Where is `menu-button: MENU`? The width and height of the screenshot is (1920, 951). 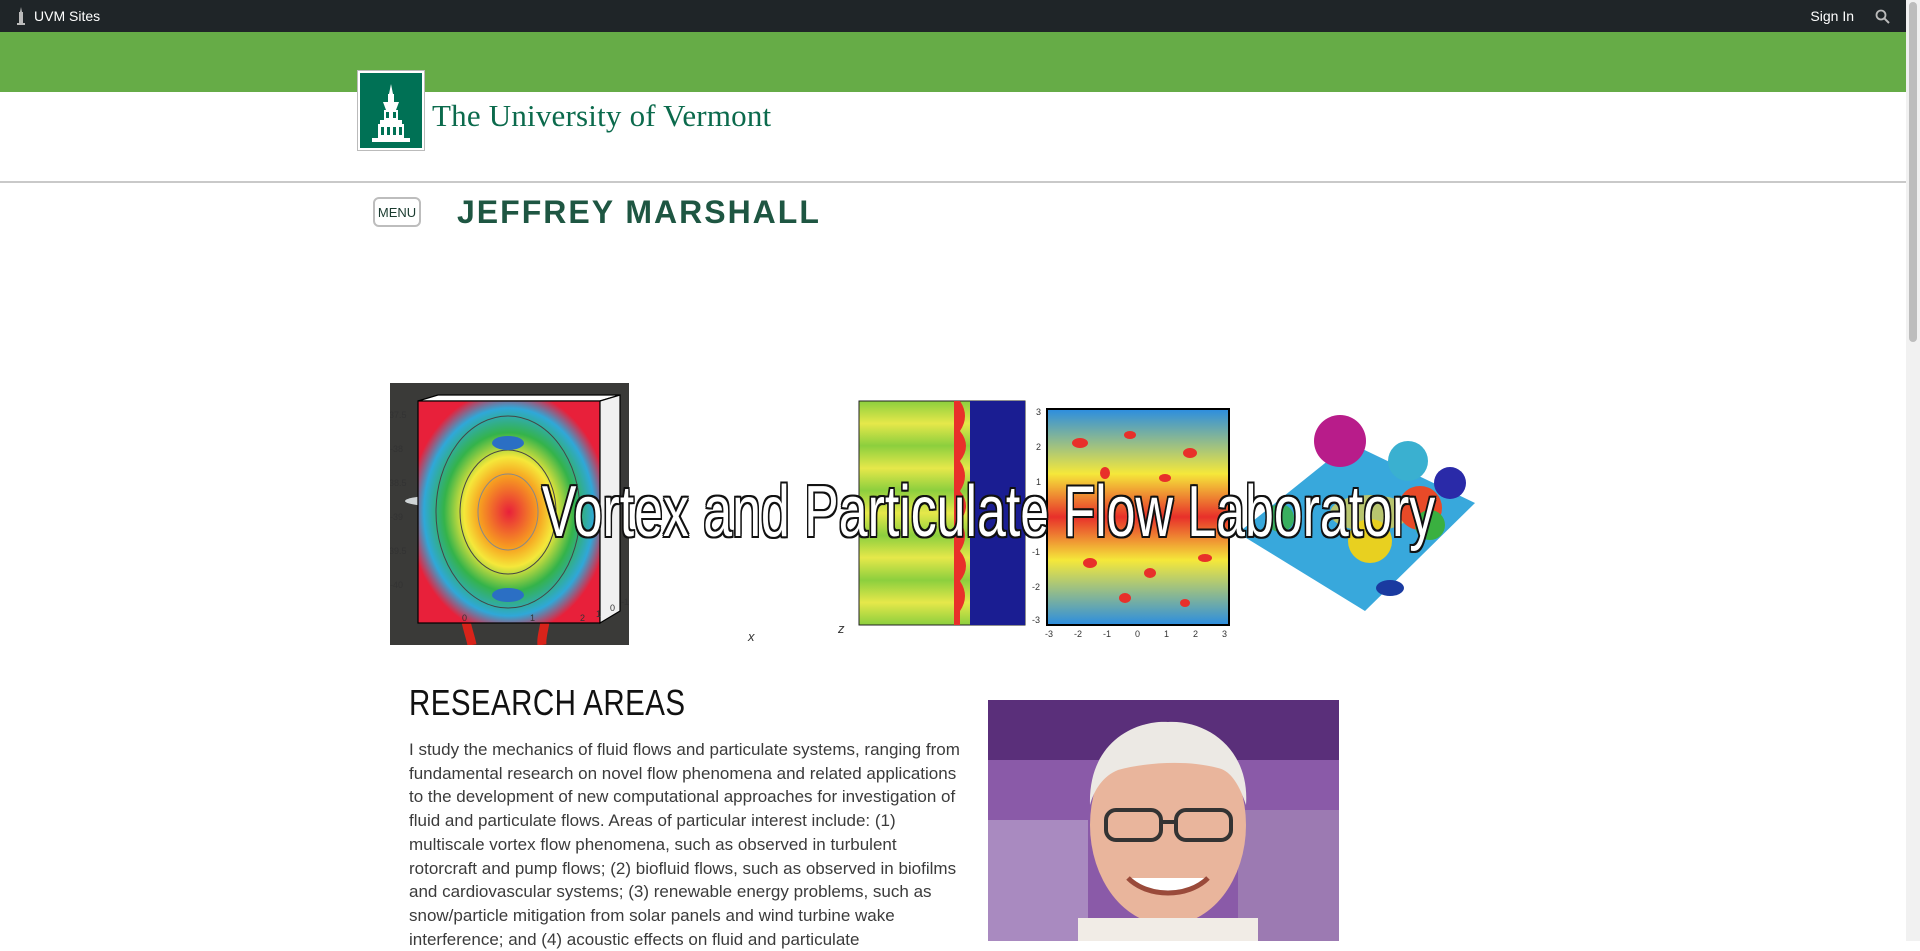
menu-button: MENU is located at coordinates (397, 212).